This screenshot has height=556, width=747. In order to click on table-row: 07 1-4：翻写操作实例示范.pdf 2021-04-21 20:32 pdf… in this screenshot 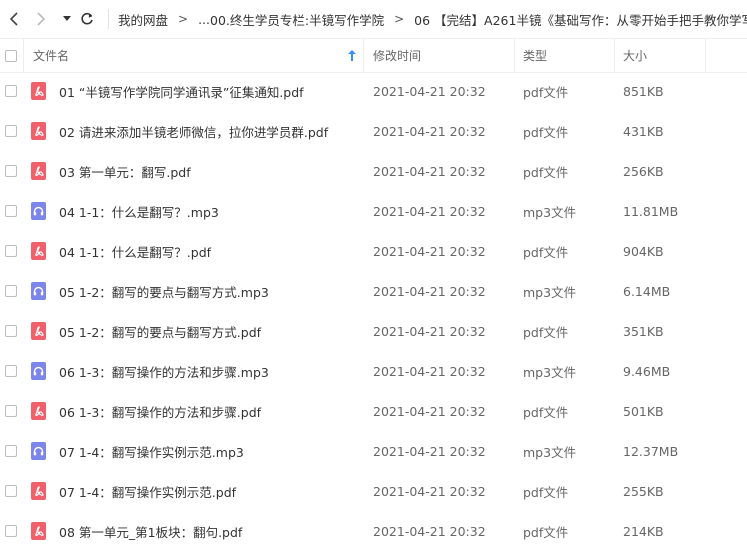, I will do `click(373, 491)`.